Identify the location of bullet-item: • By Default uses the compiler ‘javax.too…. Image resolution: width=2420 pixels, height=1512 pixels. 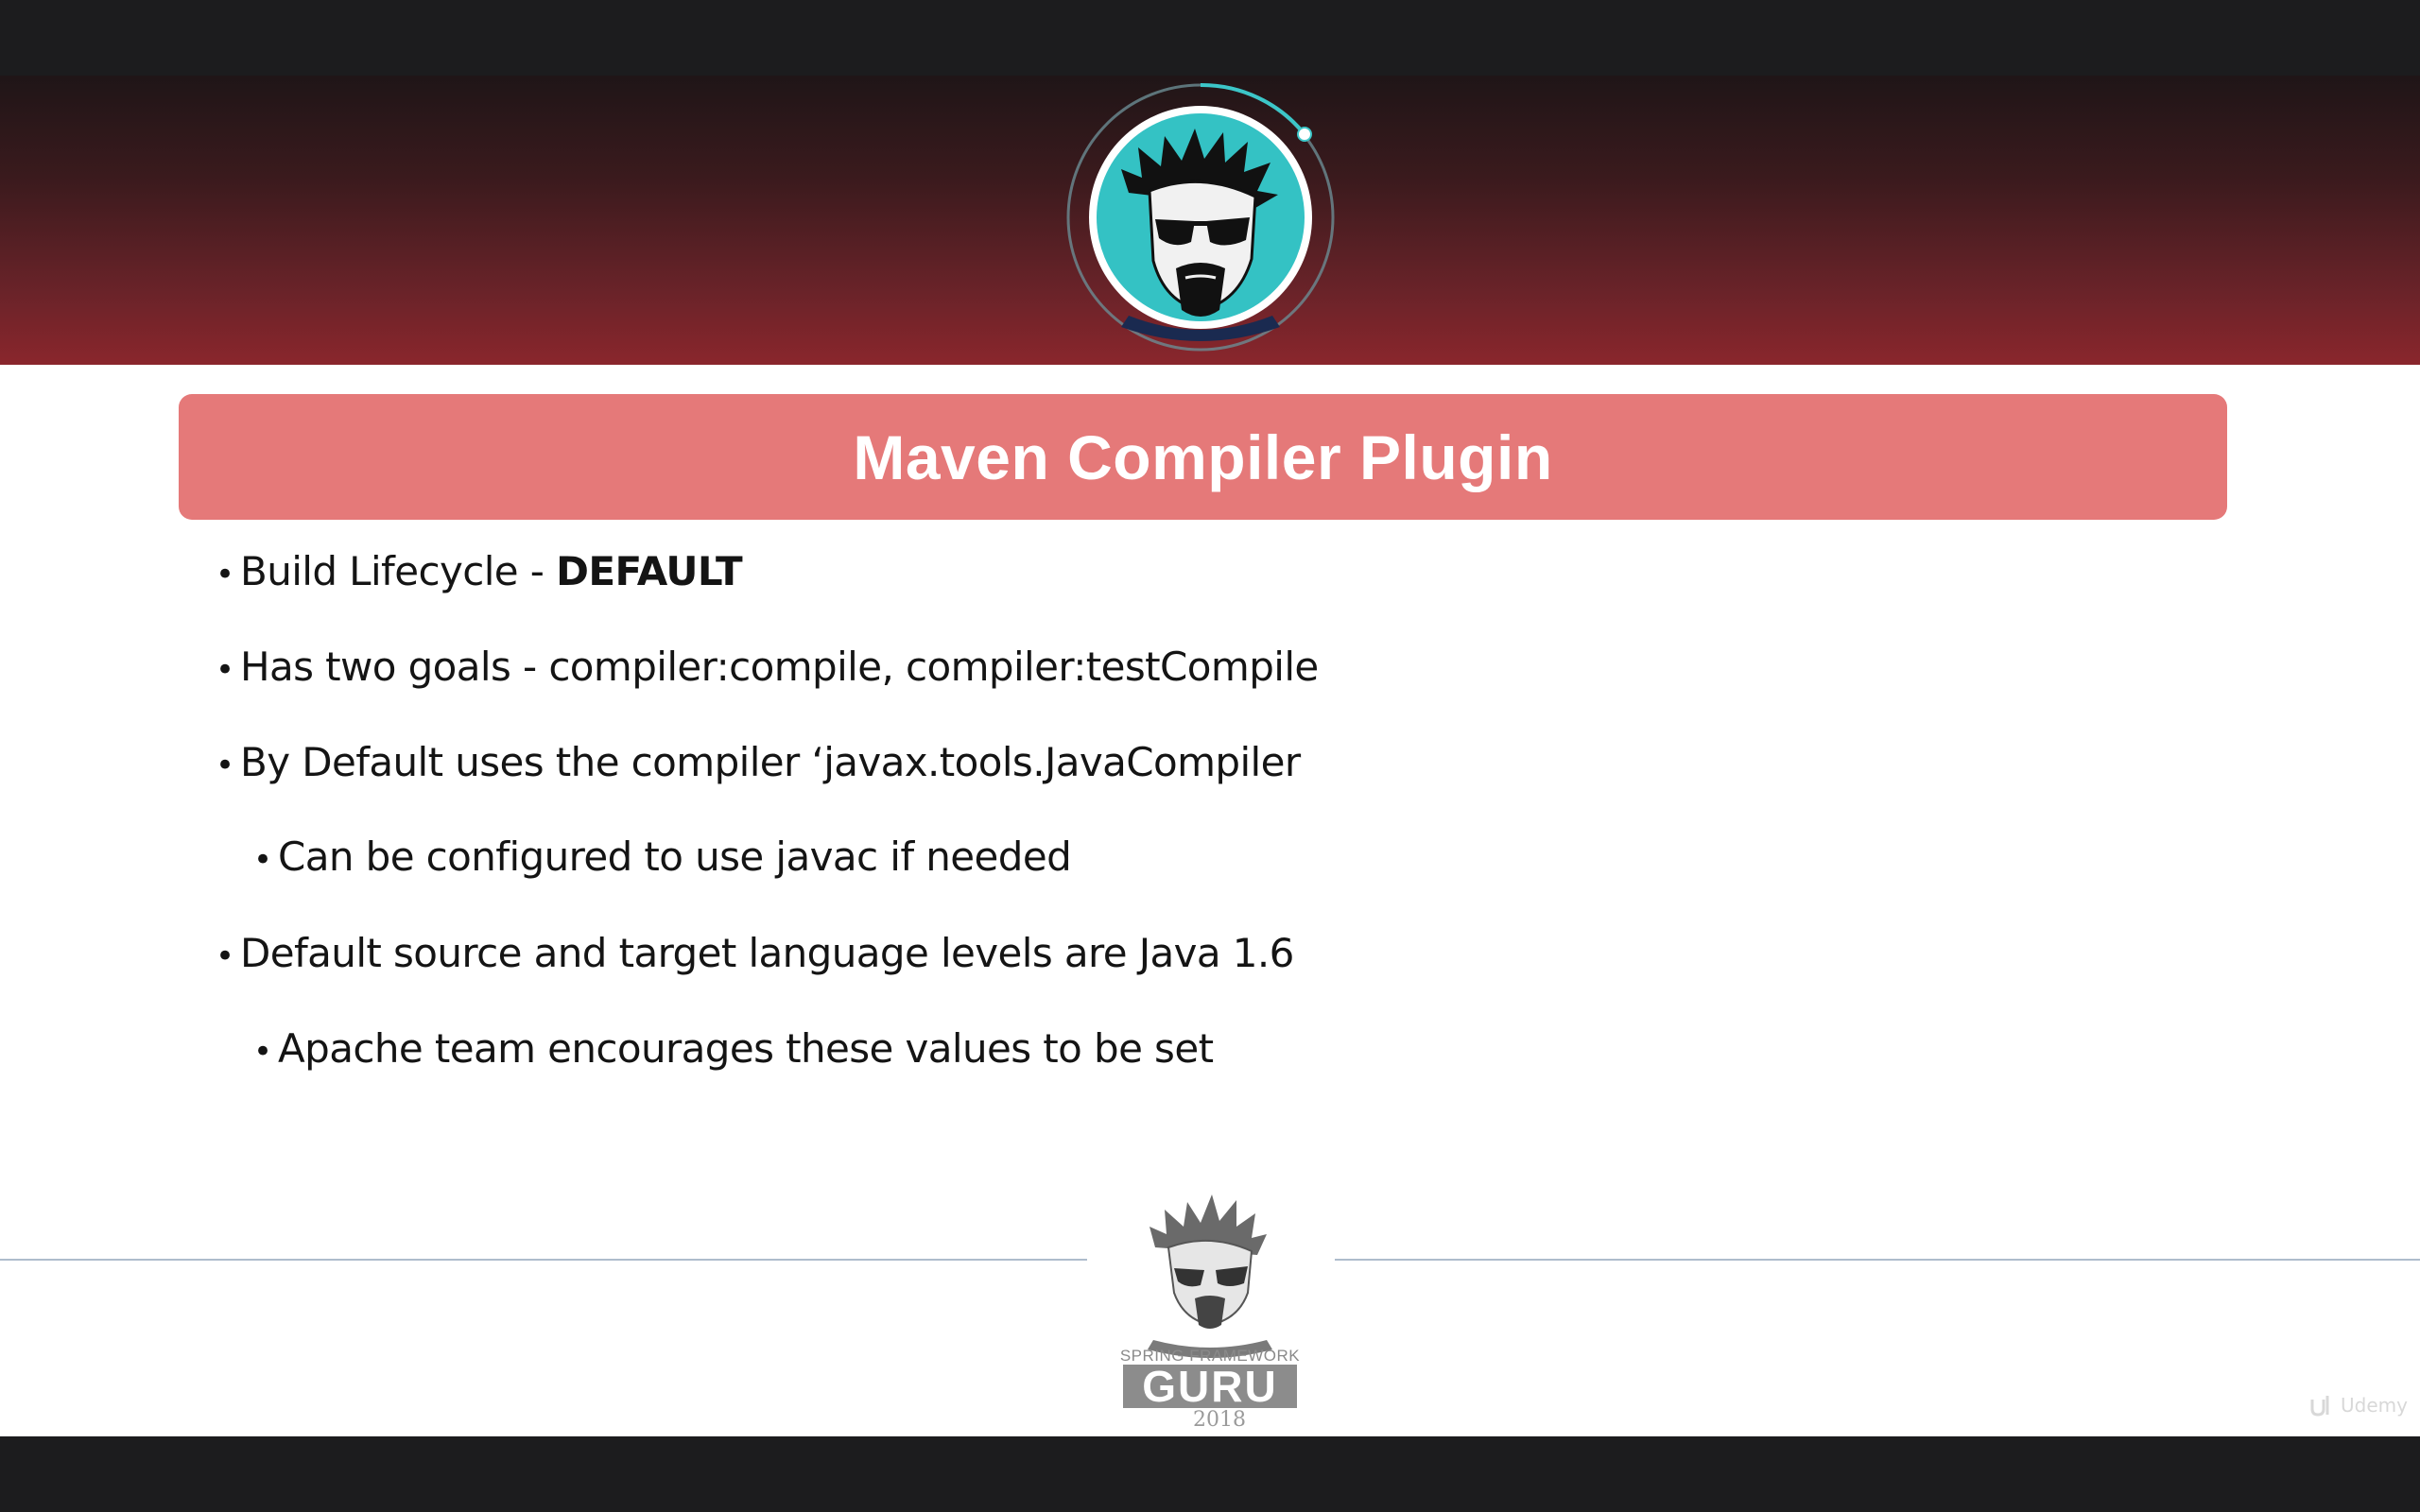
(758, 762).